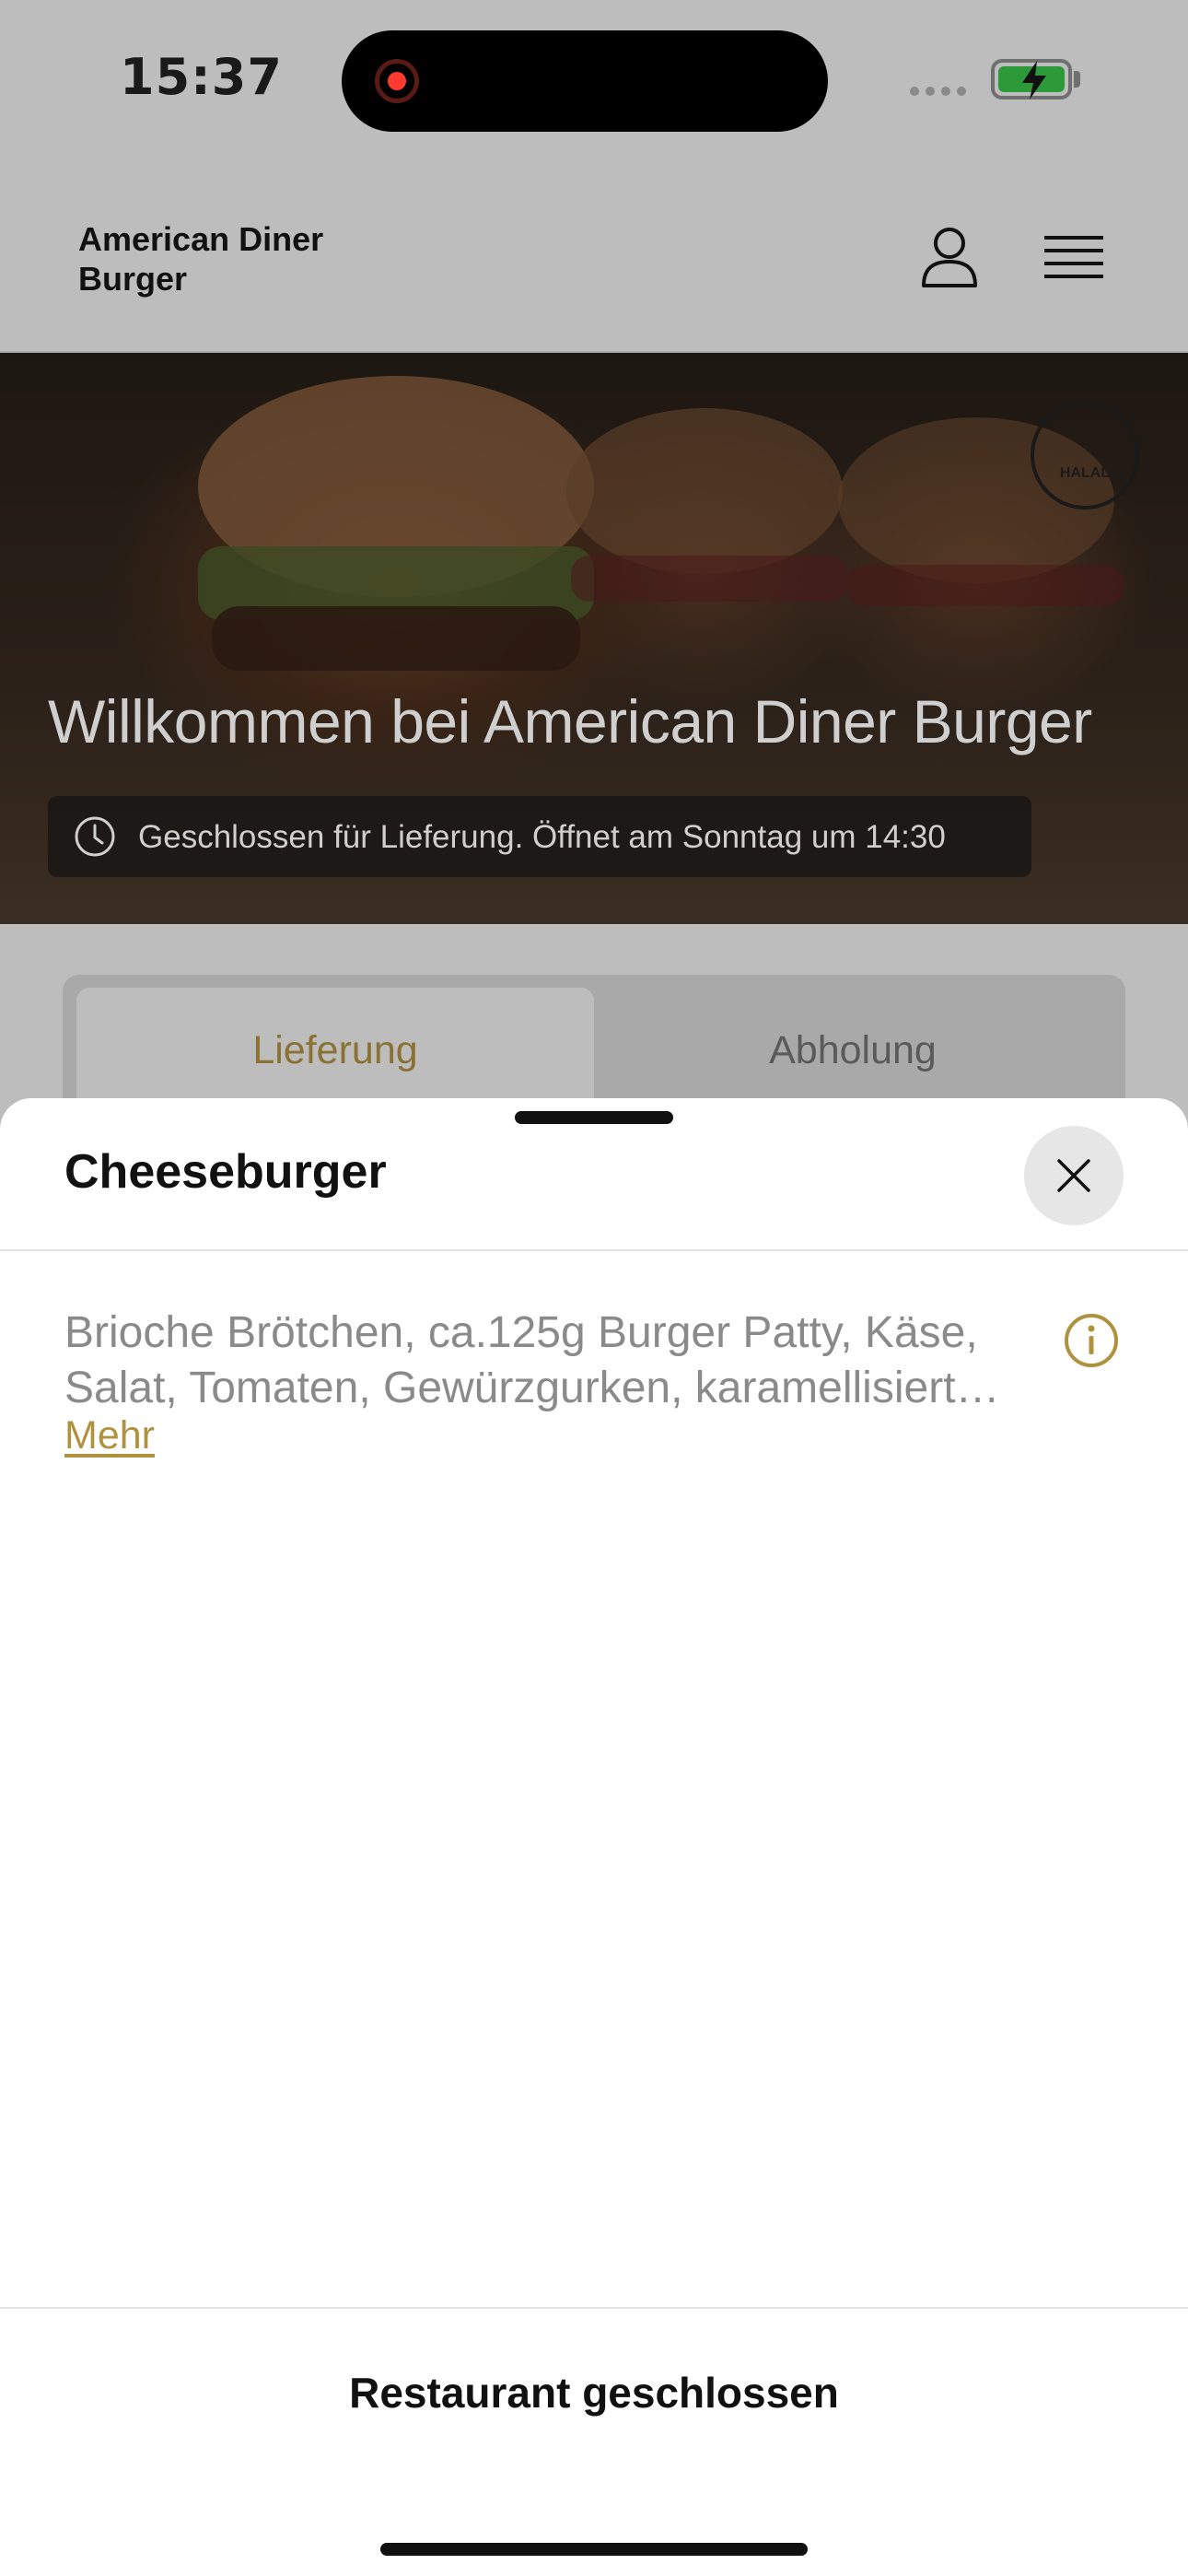 This screenshot has width=1188, height=2576. What do you see at coordinates (594, 1250) in the screenshot?
I see `sheet-divider` at bounding box center [594, 1250].